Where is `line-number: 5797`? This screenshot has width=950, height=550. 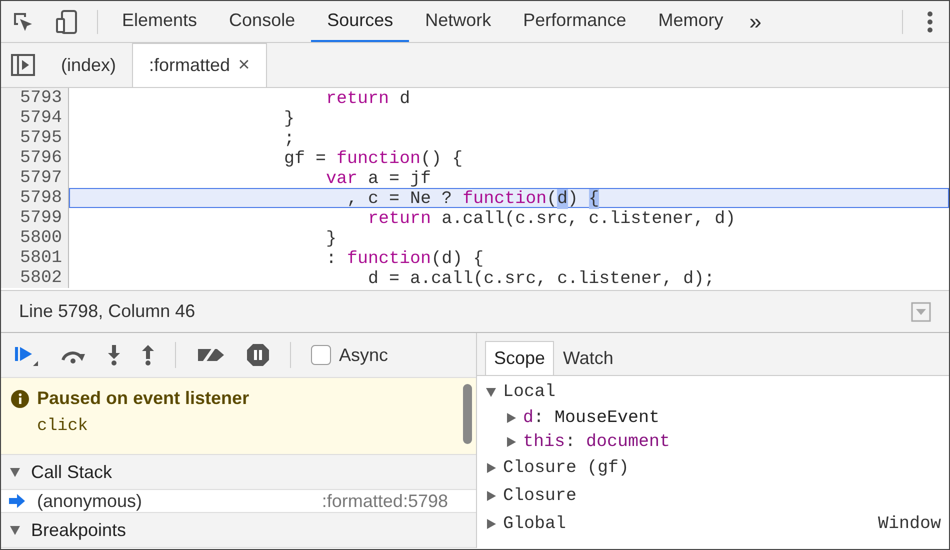 line-number: 5797 is located at coordinates (35, 178).